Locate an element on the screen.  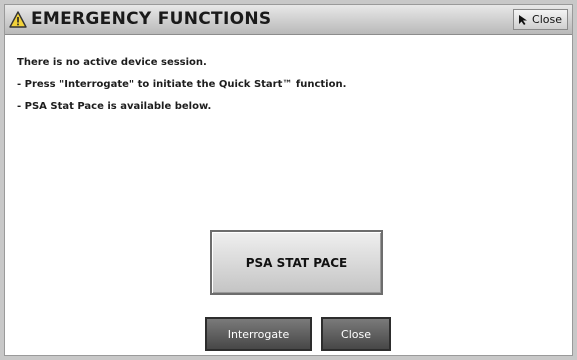
cursor-arrow-icon is located at coordinates (523, 19).